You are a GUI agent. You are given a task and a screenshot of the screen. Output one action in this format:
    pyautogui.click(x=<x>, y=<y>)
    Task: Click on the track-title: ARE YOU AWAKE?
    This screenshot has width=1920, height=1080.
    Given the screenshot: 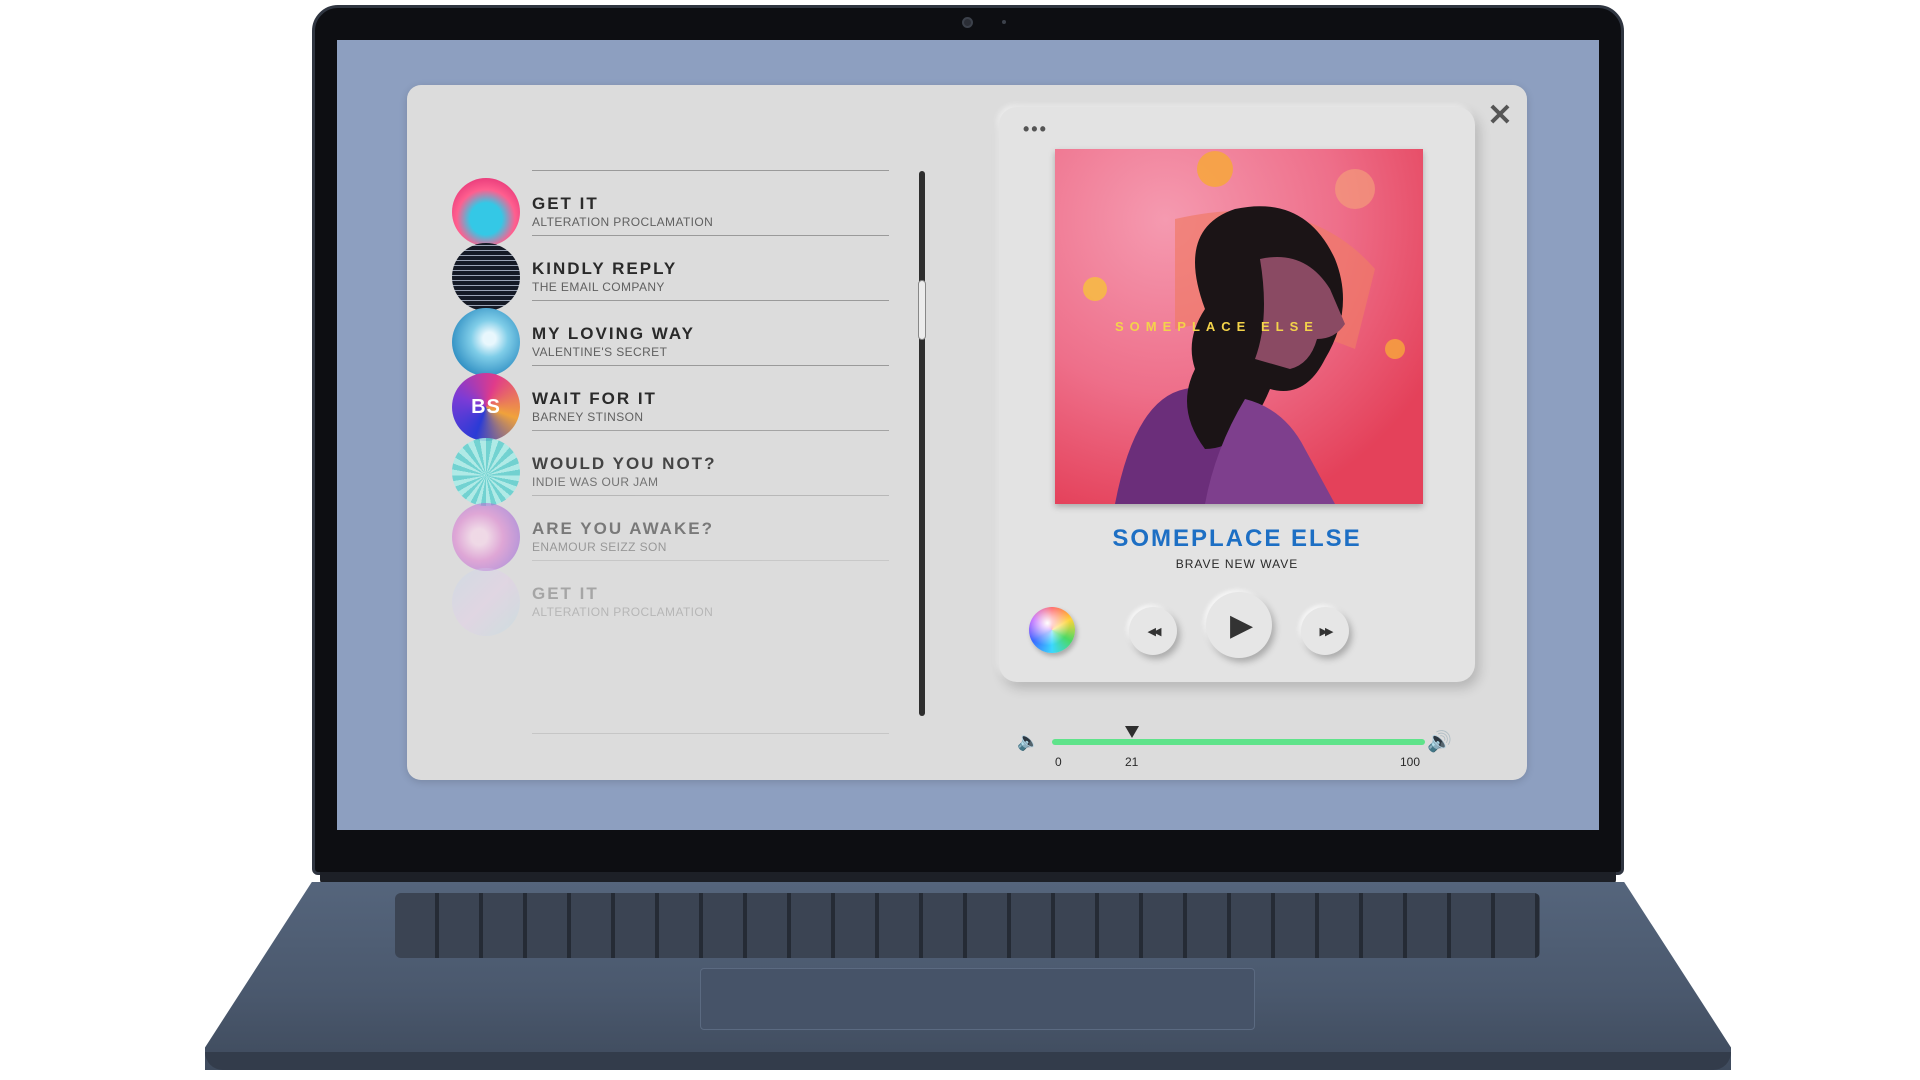 What is the action you would take?
    pyautogui.click(x=623, y=528)
    